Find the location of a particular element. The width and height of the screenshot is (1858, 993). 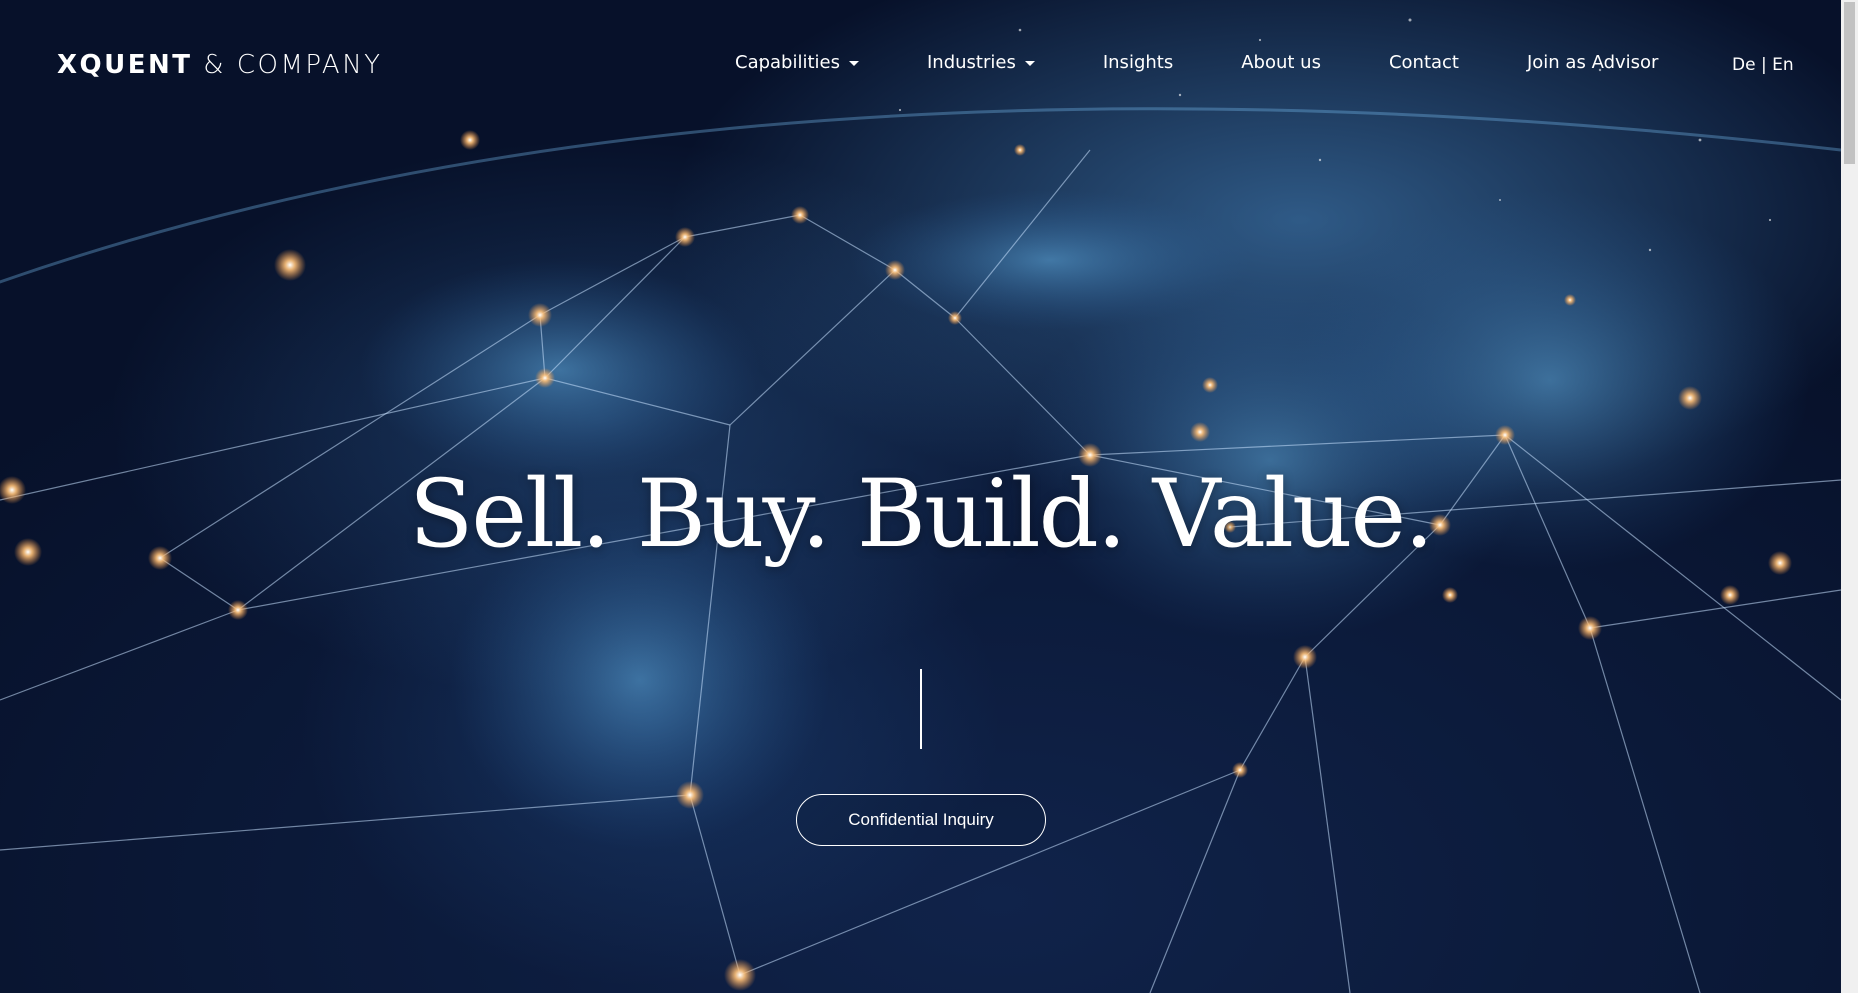

nav-label: Insights is located at coordinates (1138, 62).